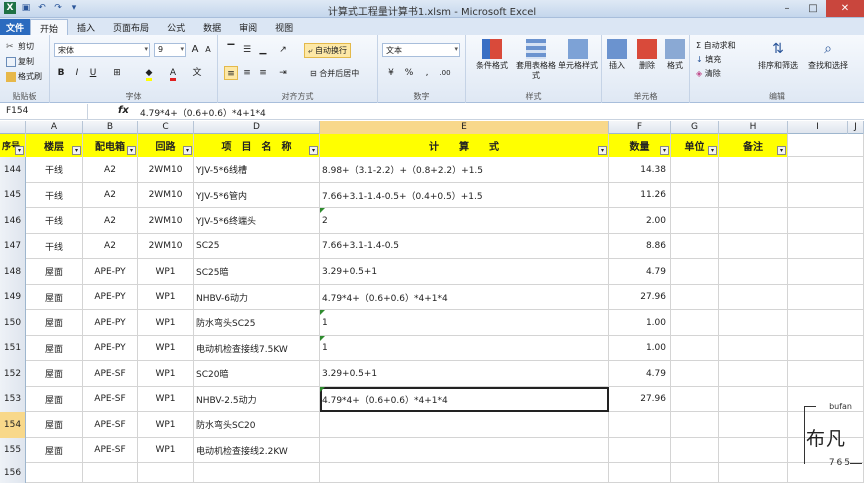 The image size is (864, 486). I want to click on cell-styles-button: 单元格样式, so click(578, 55).